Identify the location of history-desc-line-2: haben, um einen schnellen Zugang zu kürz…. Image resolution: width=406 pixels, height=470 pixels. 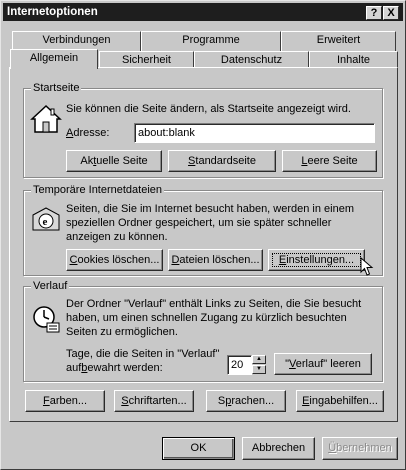
(206, 318).